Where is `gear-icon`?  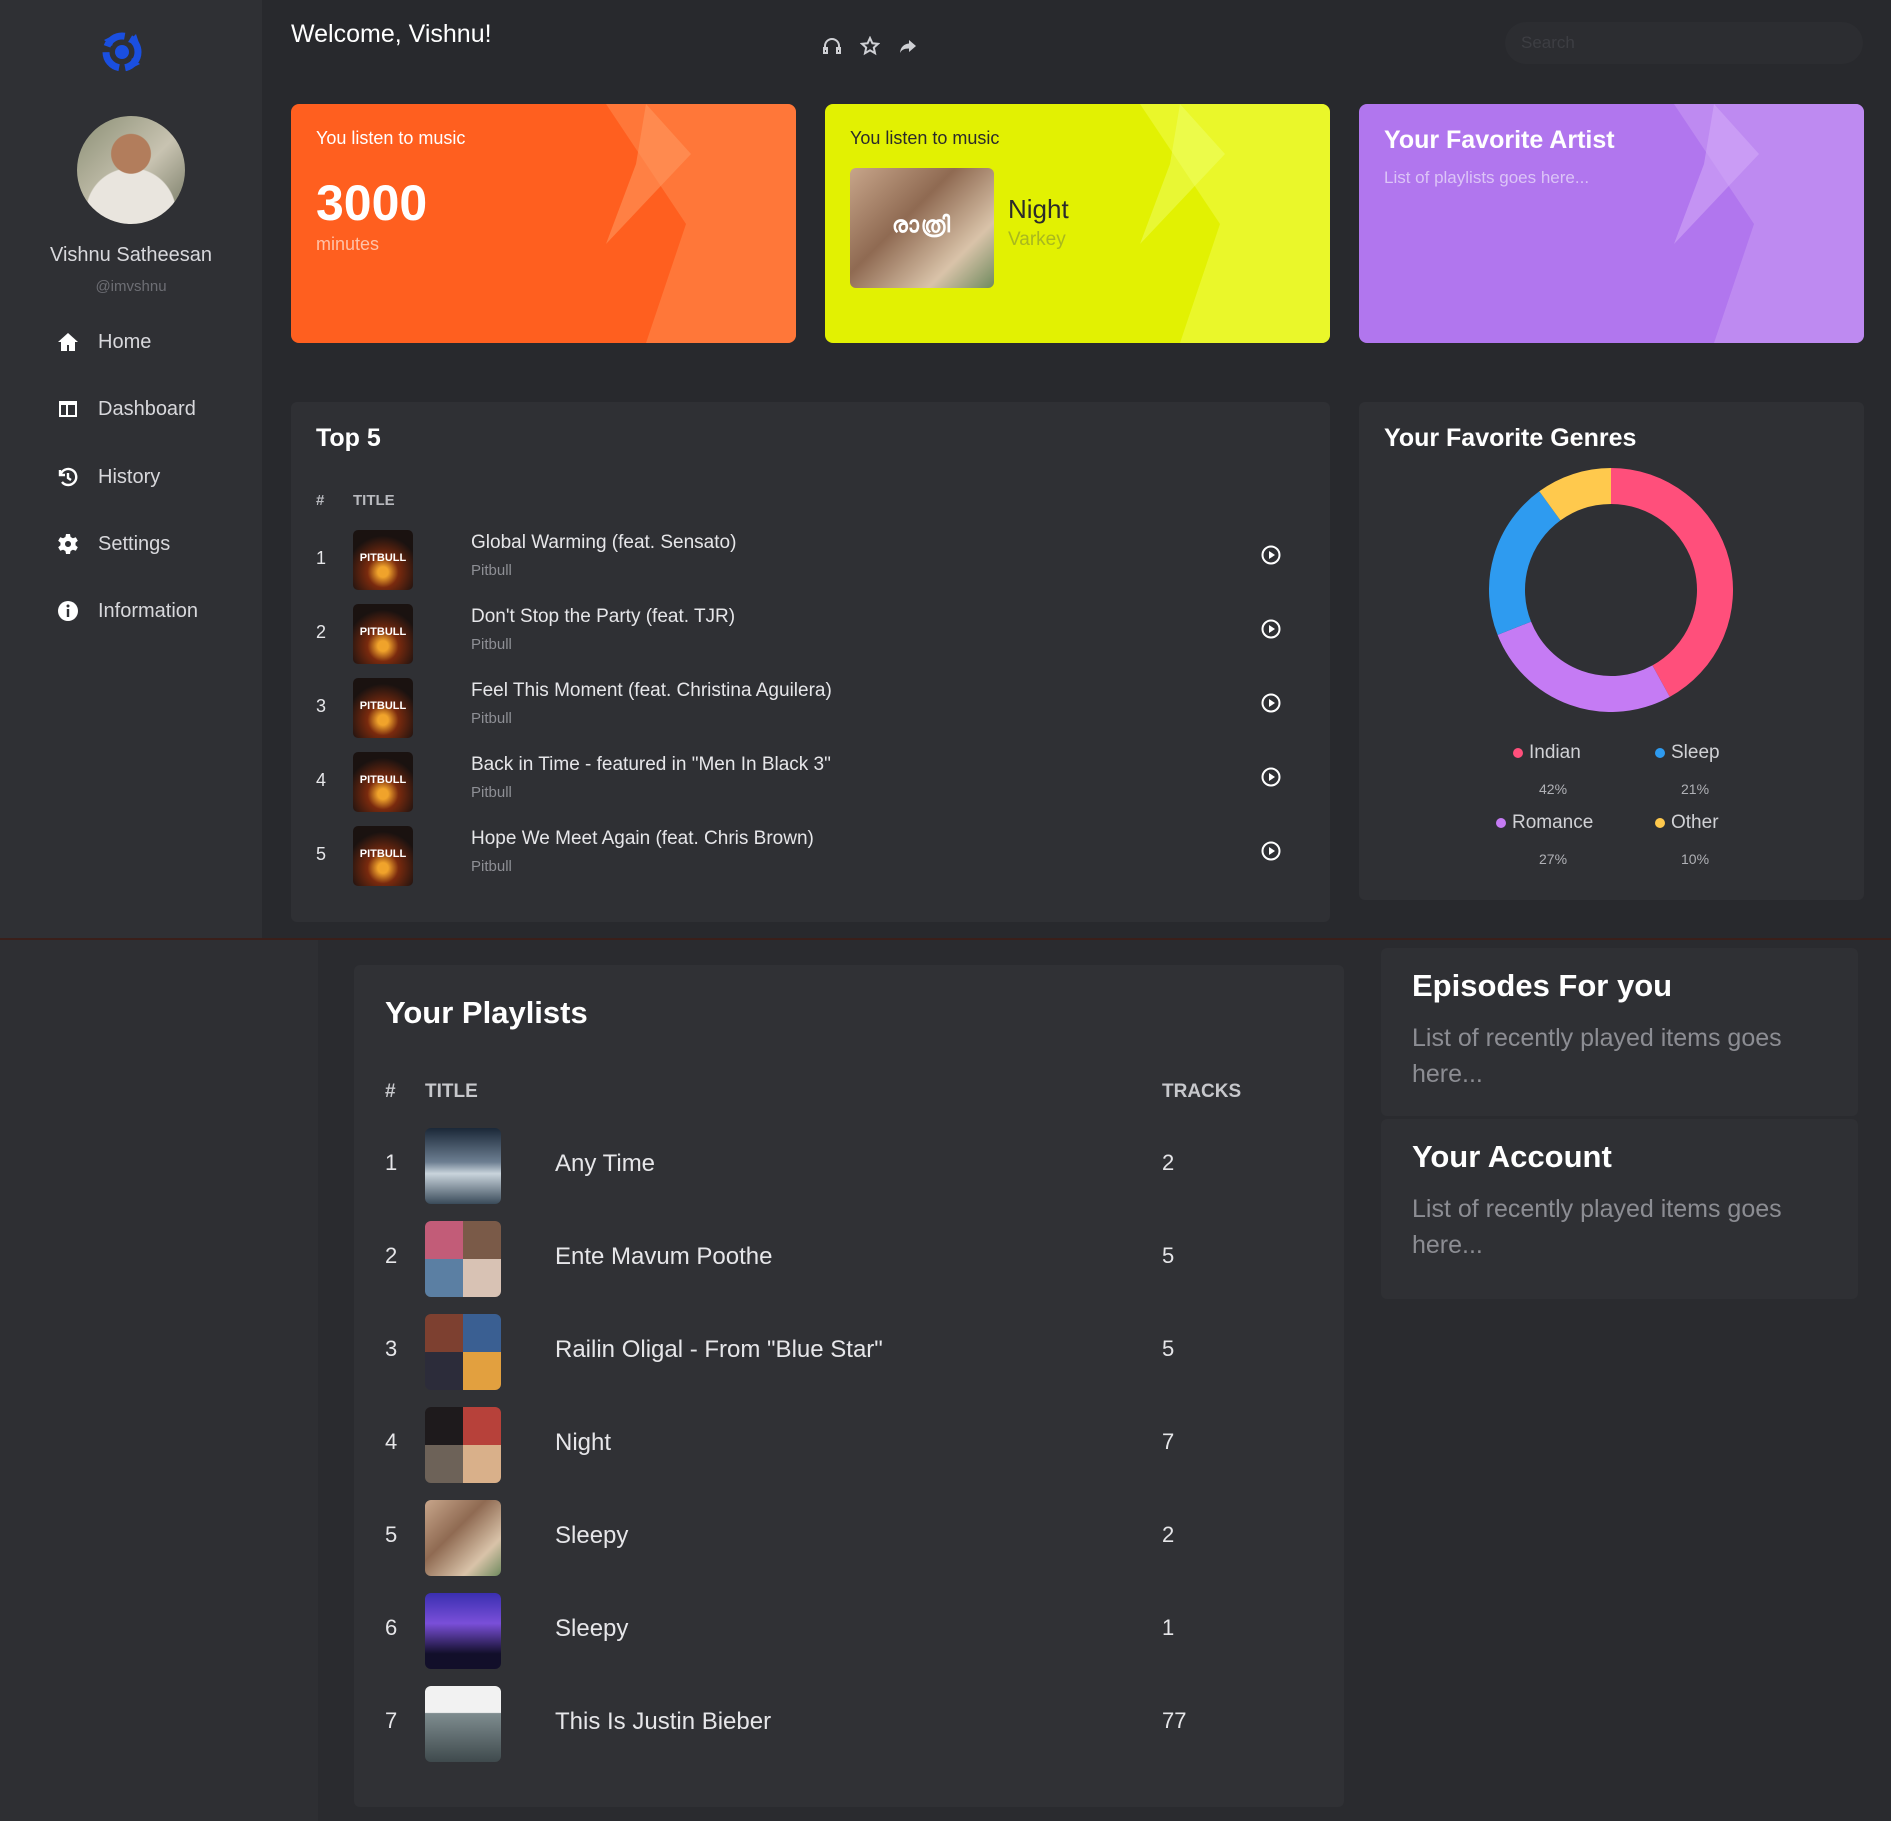
gear-icon is located at coordinates (68, 544).